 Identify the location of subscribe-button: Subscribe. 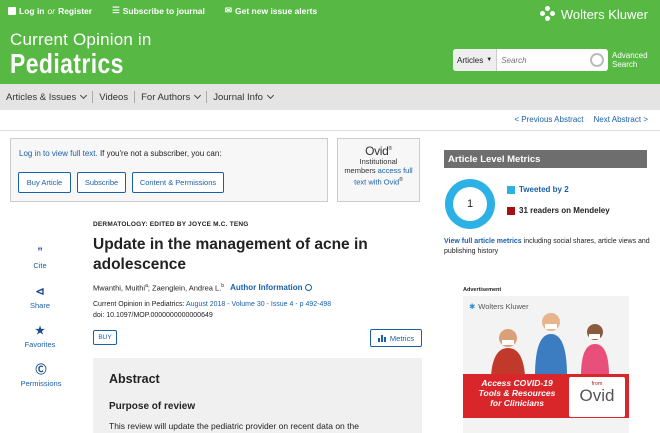
(101, 182).